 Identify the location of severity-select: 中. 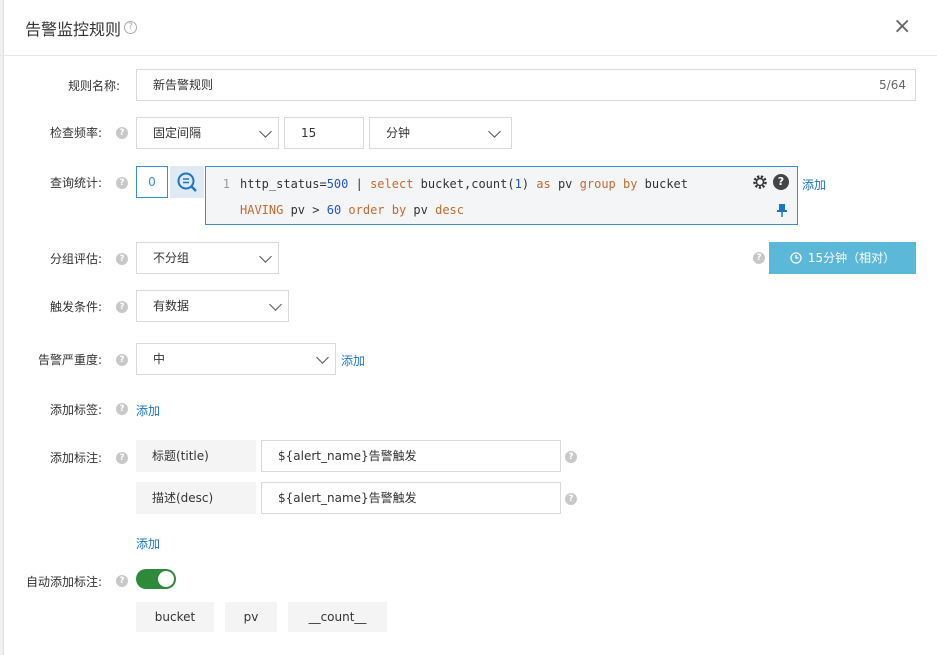
(236, 359).